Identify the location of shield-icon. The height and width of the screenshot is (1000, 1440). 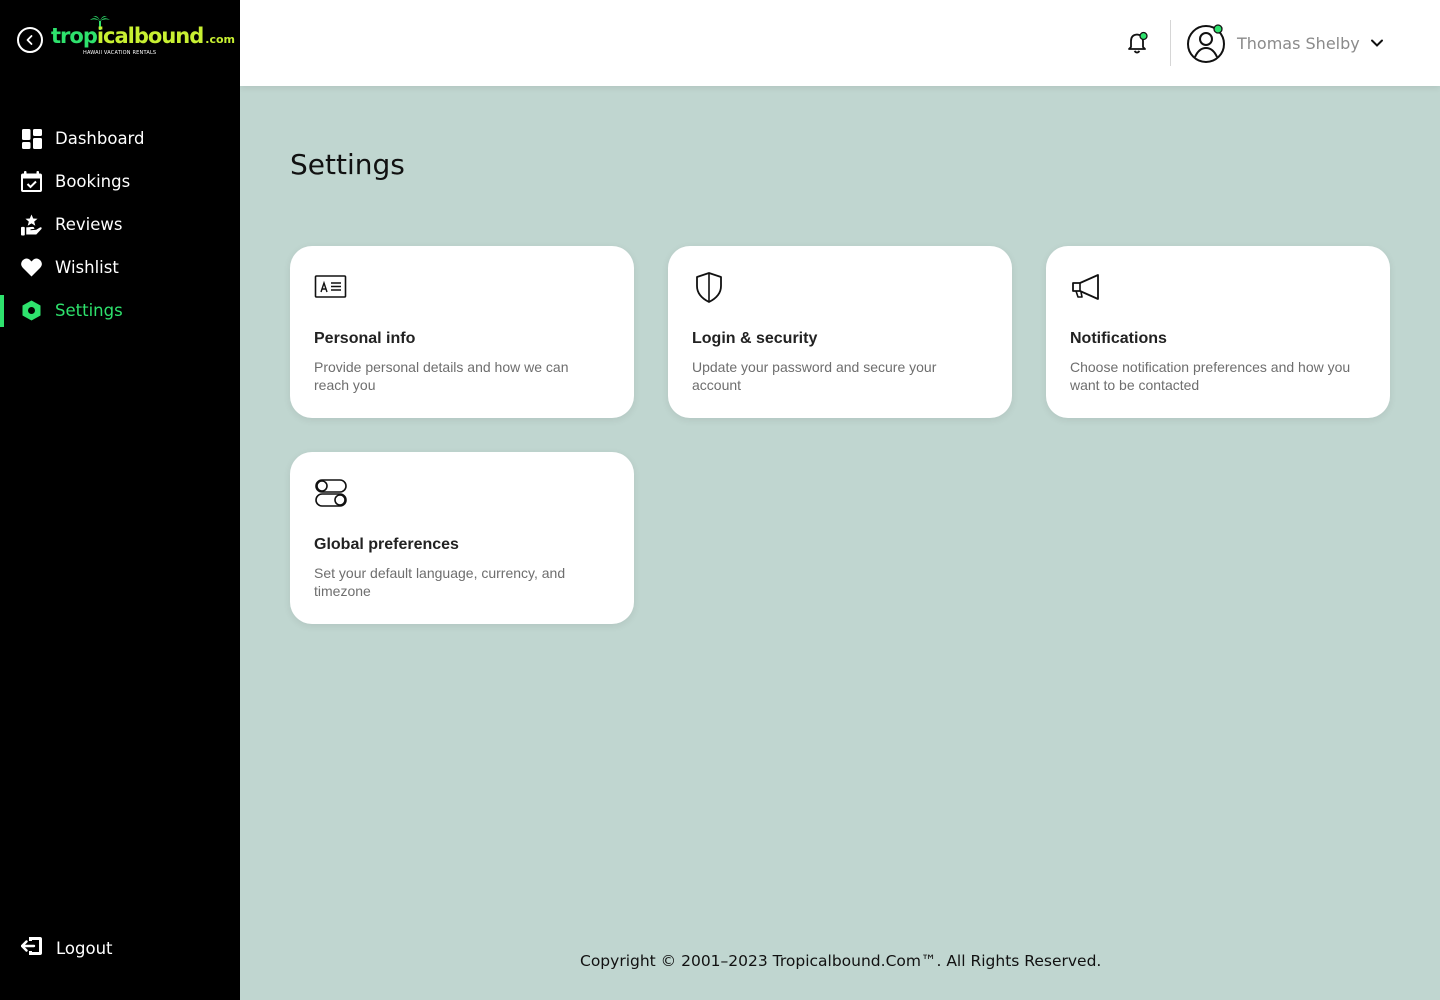
(709, 287).